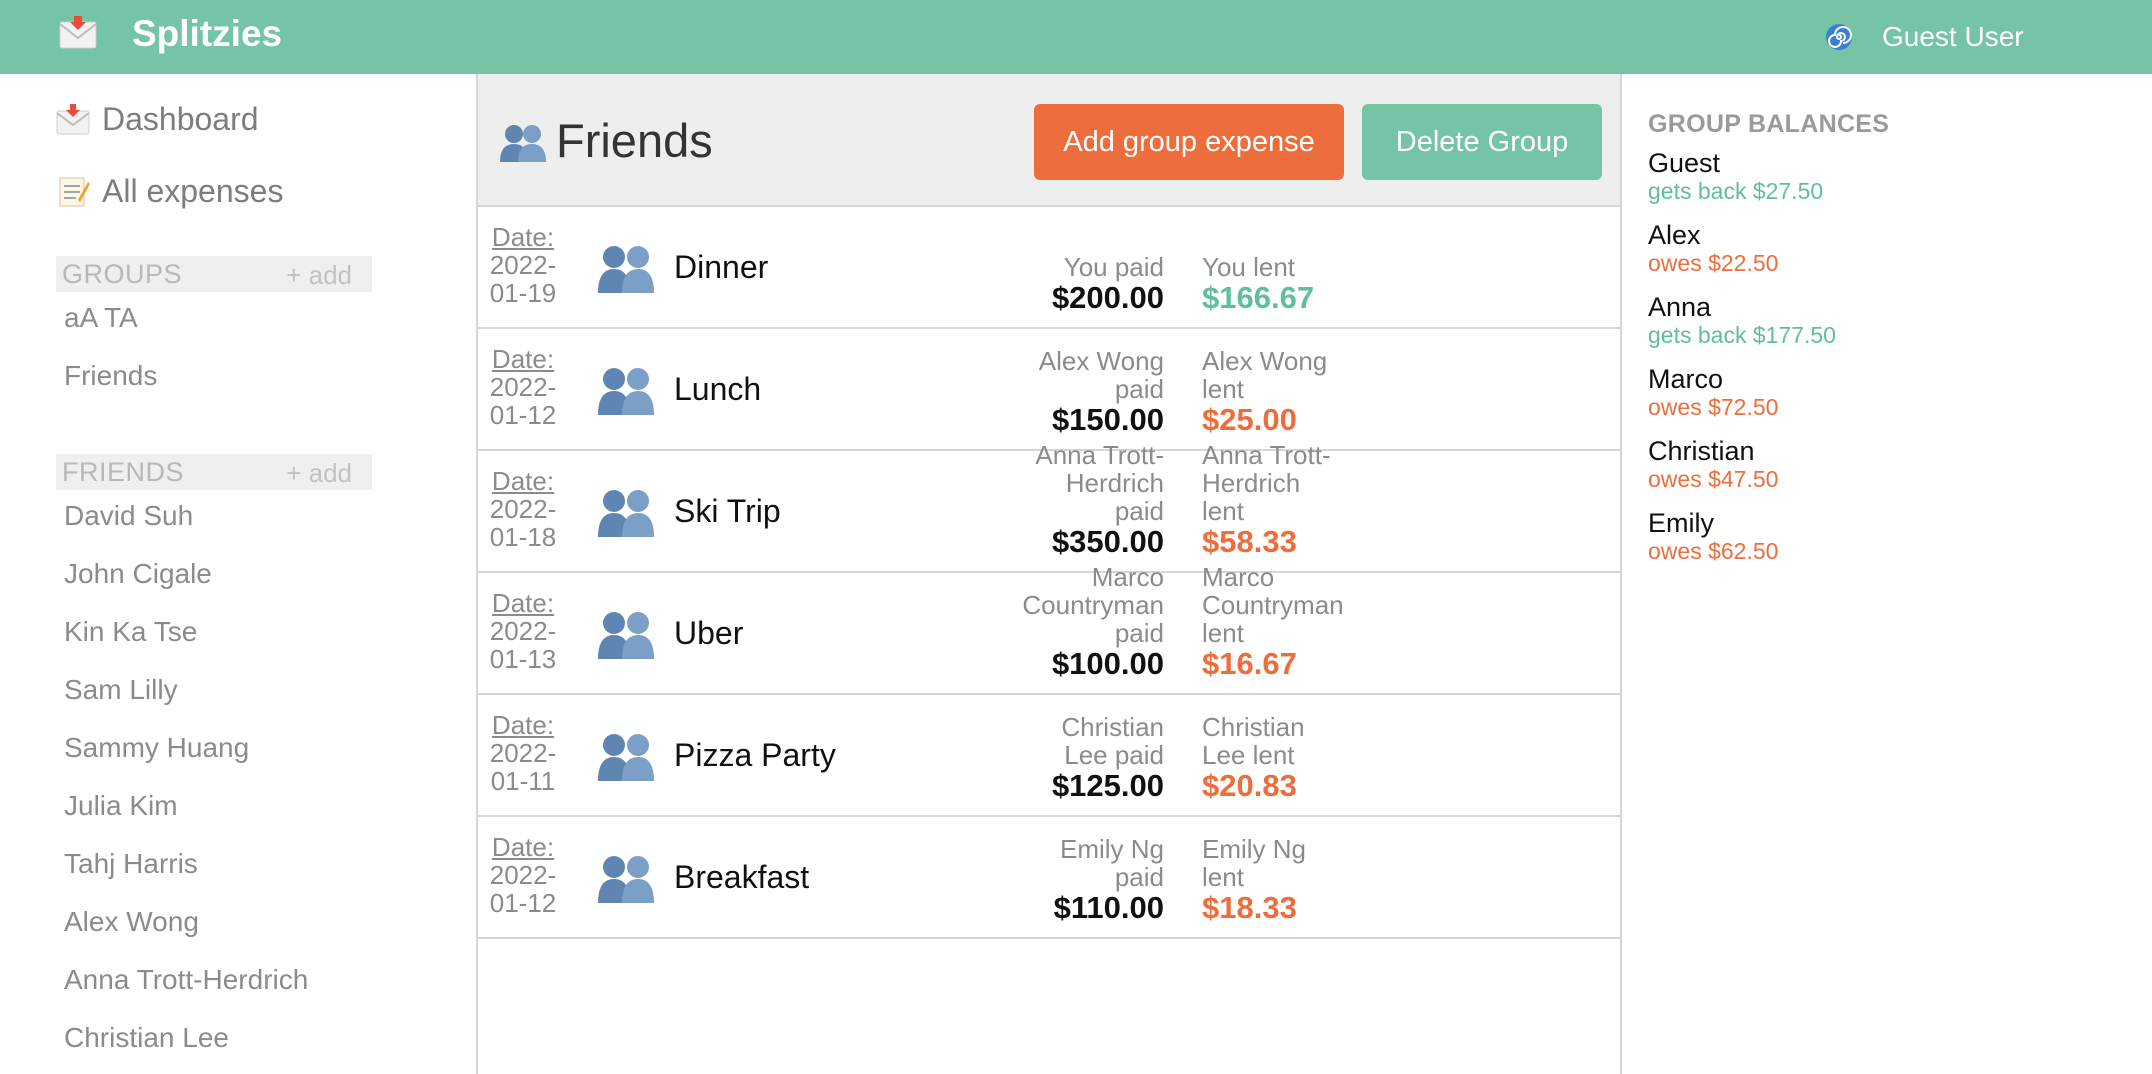  Describe the element at coordinates (1273, 605) in the screenshot. I see `lent-by-label: Countryman` at that location.